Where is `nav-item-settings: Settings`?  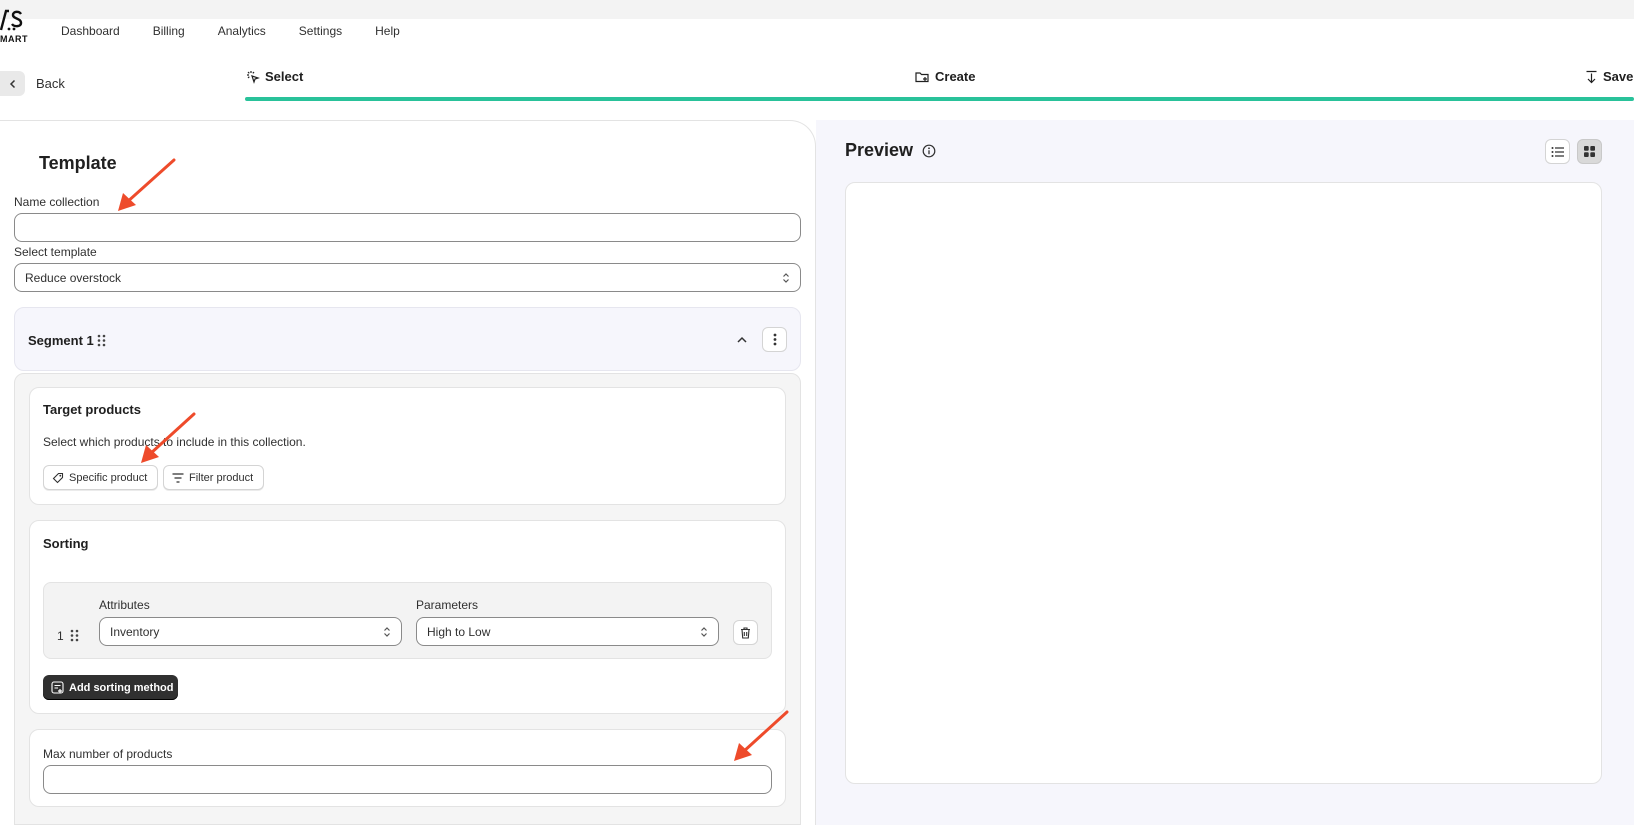
nav-item-settings: Settings is located at coordinates (320, 31).